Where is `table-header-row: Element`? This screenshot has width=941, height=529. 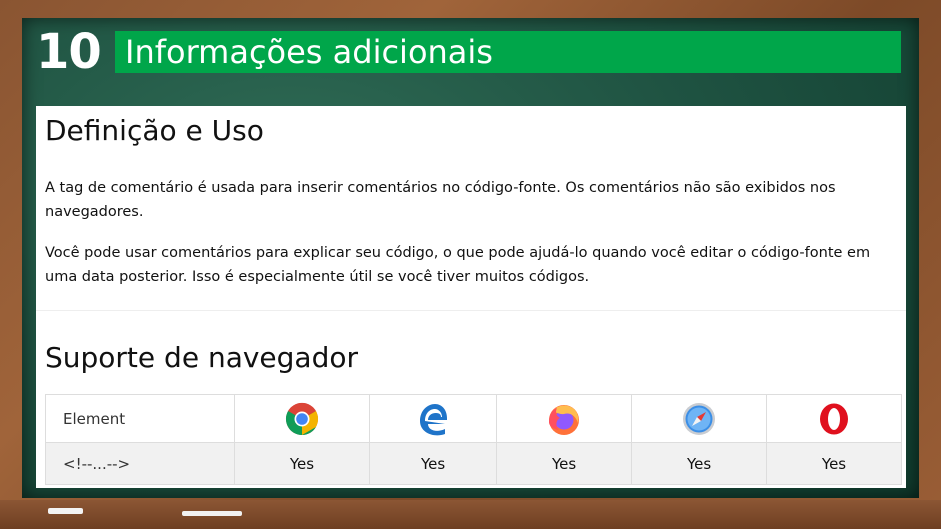
table-header-row: Element is located at coordinates (473, 418).